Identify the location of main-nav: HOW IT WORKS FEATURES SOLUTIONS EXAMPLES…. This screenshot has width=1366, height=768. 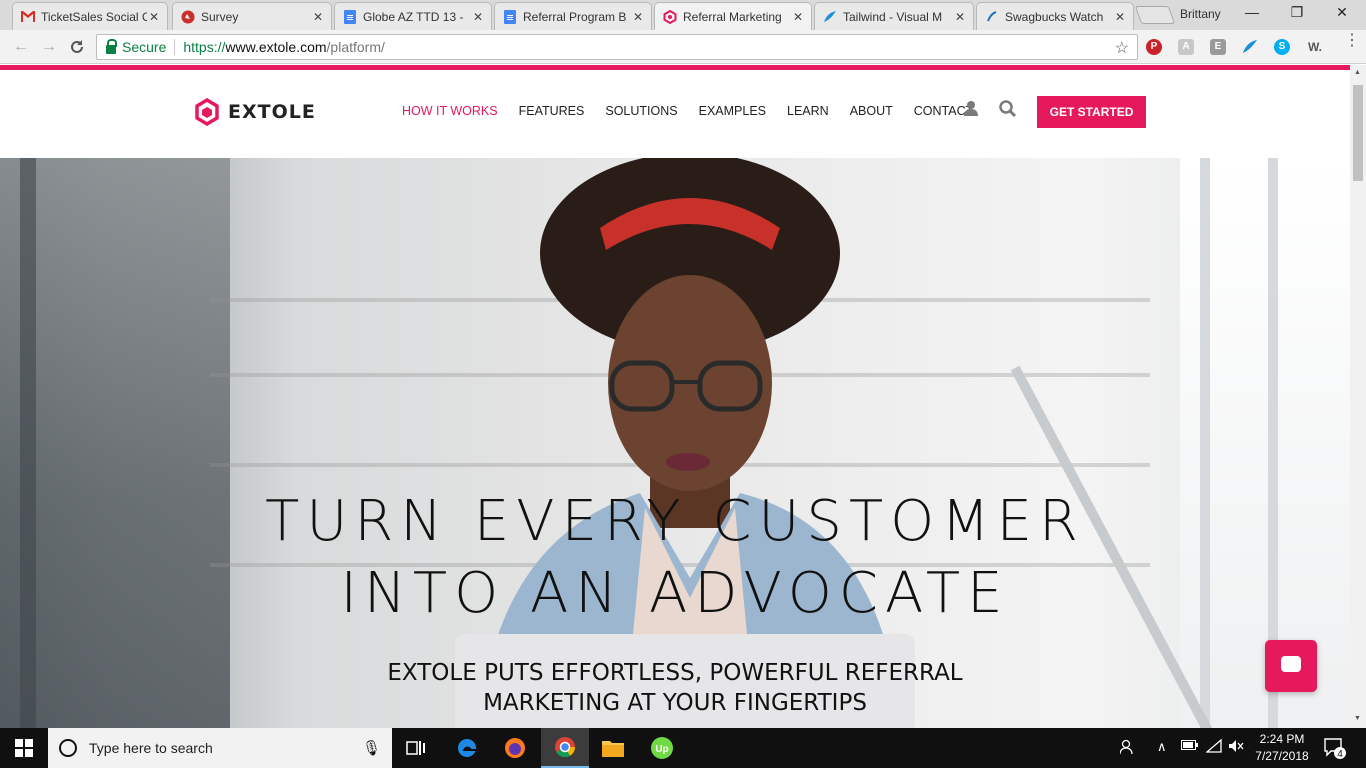
(698, 111).